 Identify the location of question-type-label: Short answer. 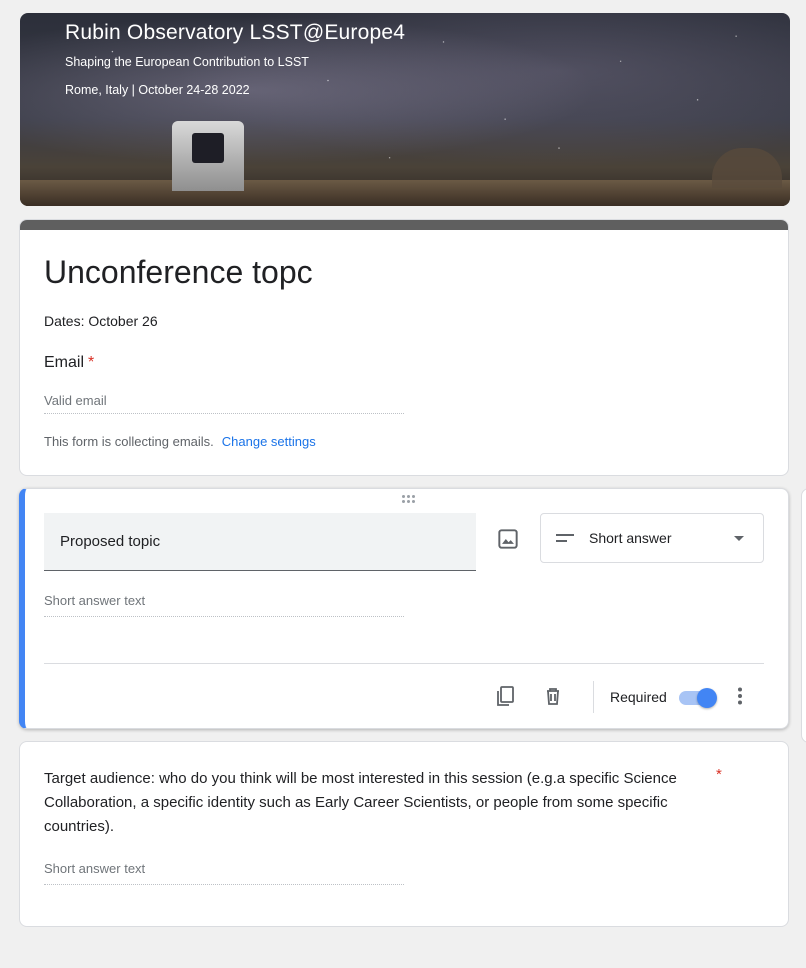
(630, 538).